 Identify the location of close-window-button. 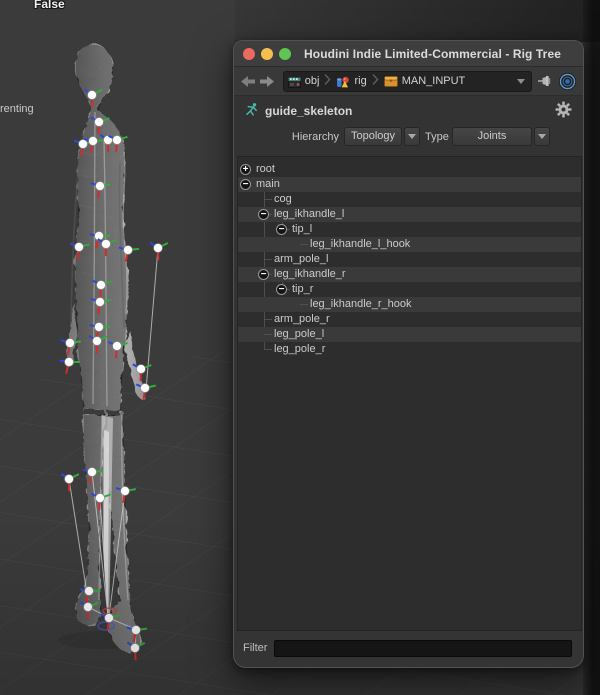
(249, 53).